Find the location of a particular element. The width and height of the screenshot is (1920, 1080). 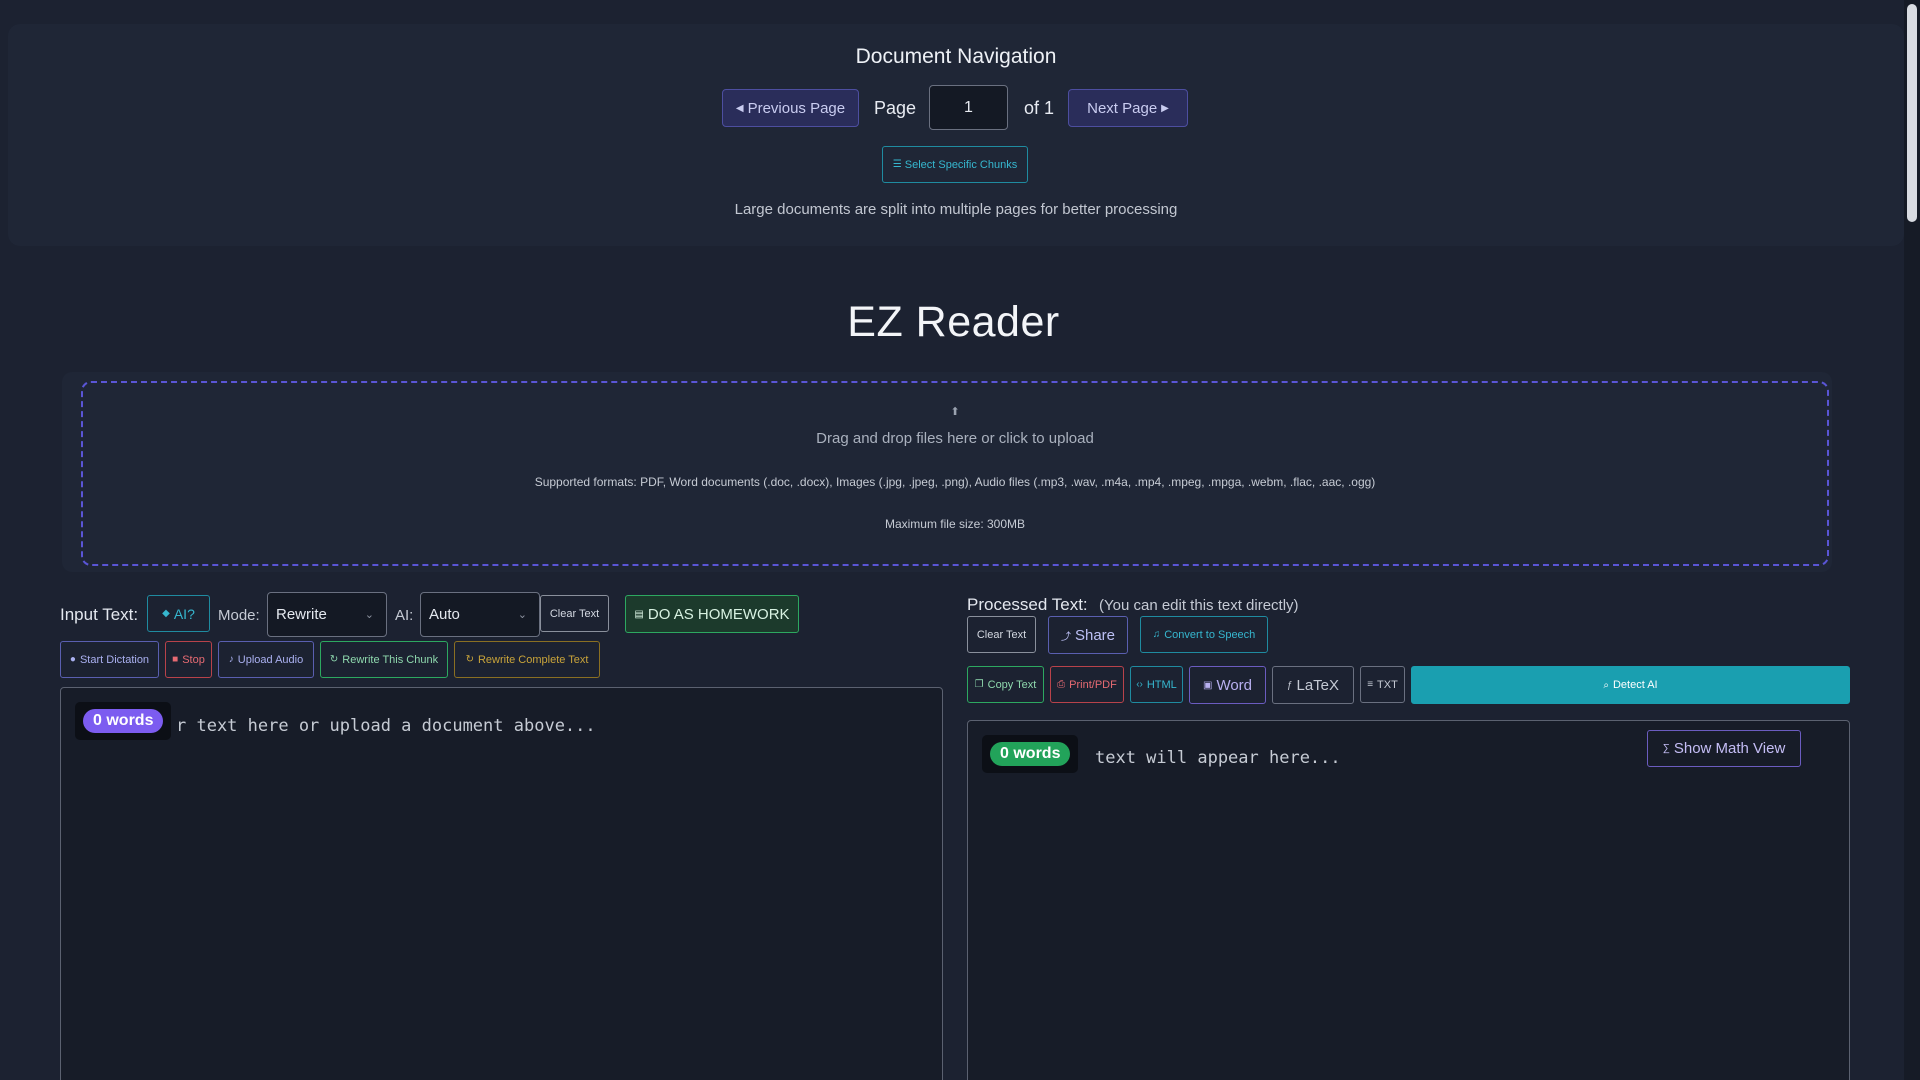

upload-audio-button: ♪ Upload Audio is located at coordinates (266, 659).